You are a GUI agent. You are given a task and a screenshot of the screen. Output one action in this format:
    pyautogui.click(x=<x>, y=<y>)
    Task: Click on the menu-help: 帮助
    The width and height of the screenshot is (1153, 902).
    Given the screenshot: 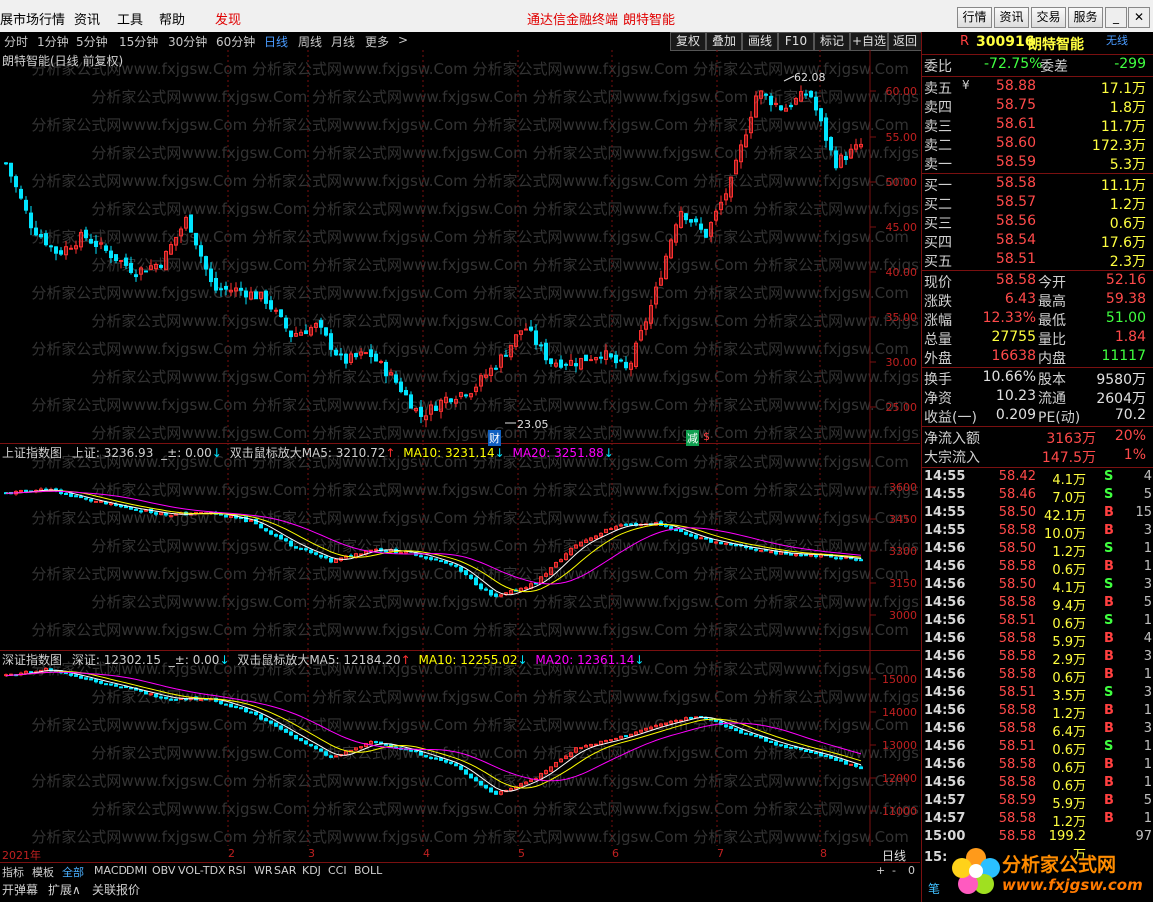 What is the action you would take?
    pyautogui.click(x=172, y=18)
    